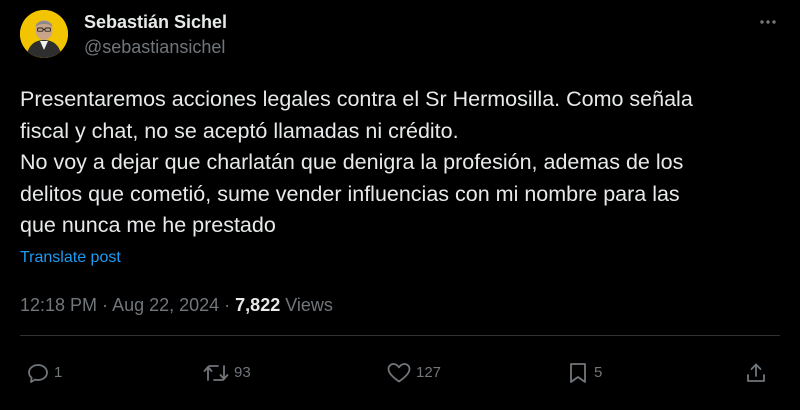 Image resolution: width=800 pixels, height=410 pixels. I want to click on divider, so click(400, 335).